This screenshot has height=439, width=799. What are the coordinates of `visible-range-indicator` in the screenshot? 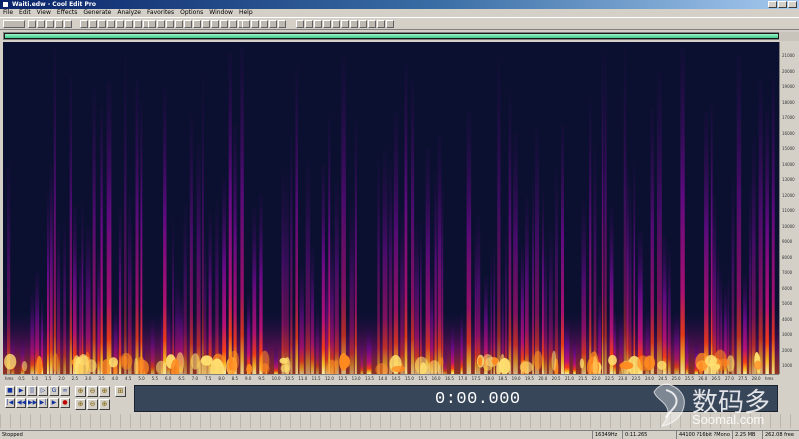 It's located at (391, 36).